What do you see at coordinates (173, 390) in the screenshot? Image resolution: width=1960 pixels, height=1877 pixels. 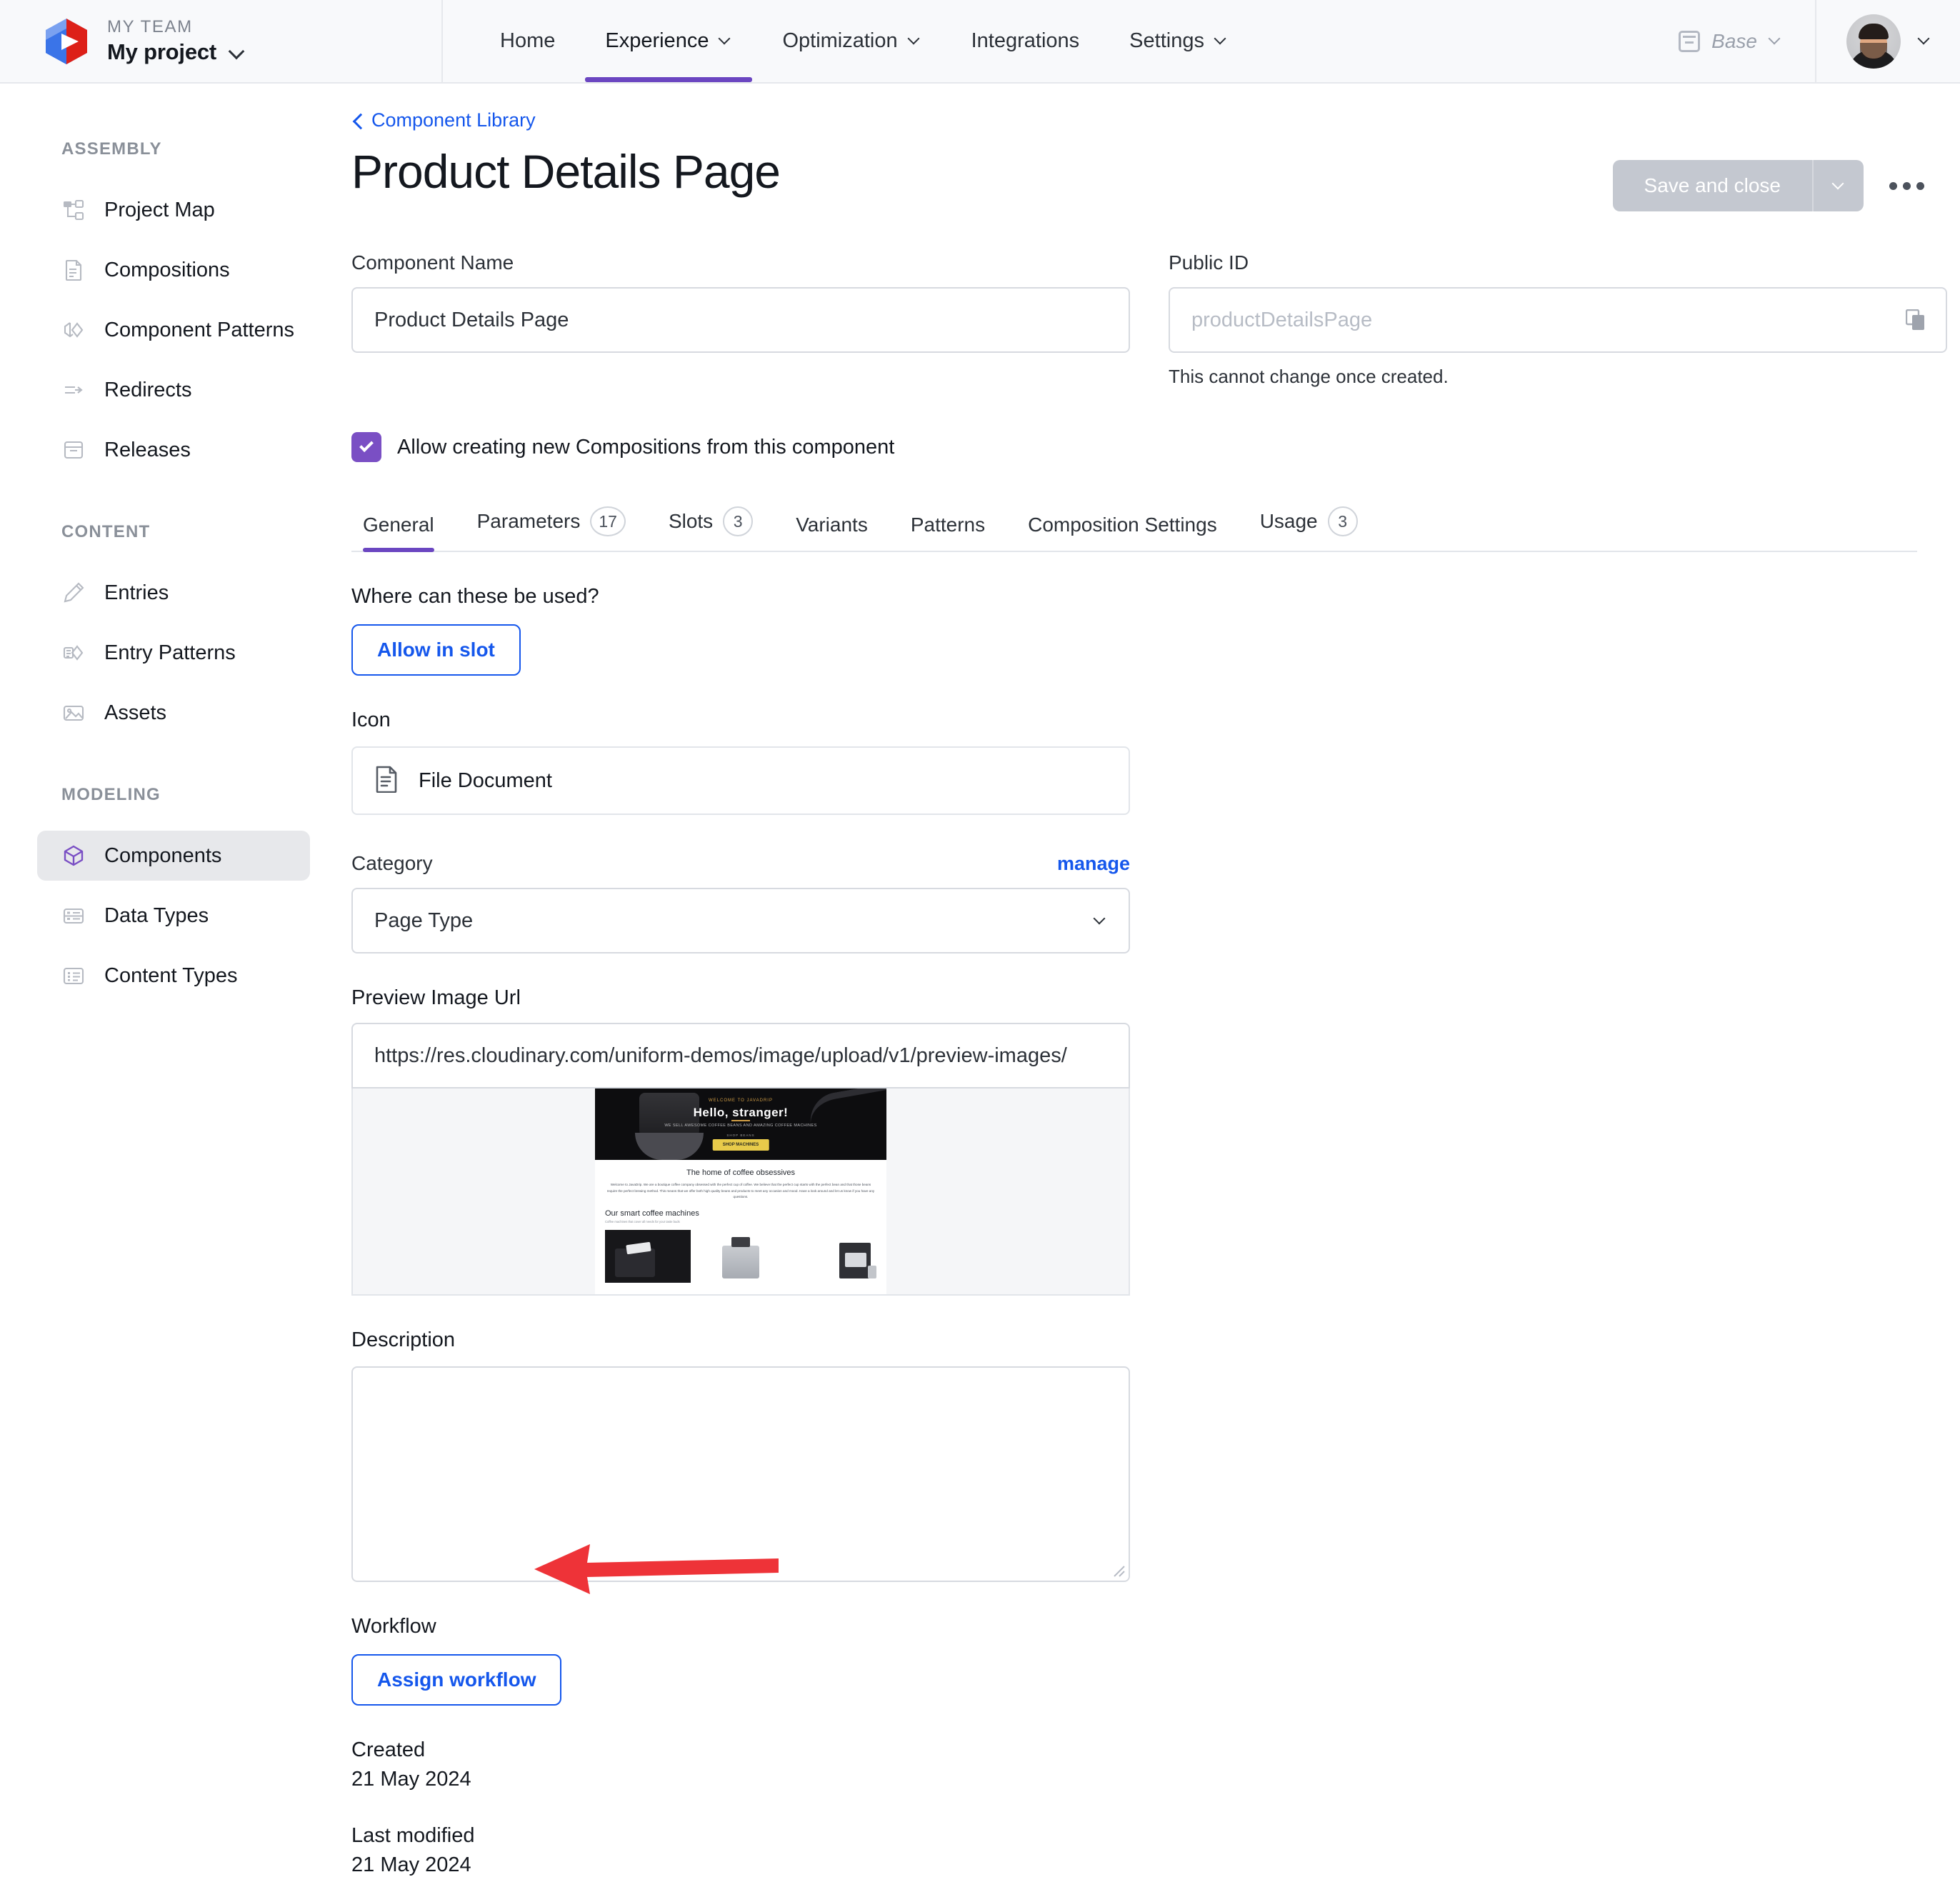 I see `sidebar-item-redirects: Redirects` at bounding box center [173, 390].